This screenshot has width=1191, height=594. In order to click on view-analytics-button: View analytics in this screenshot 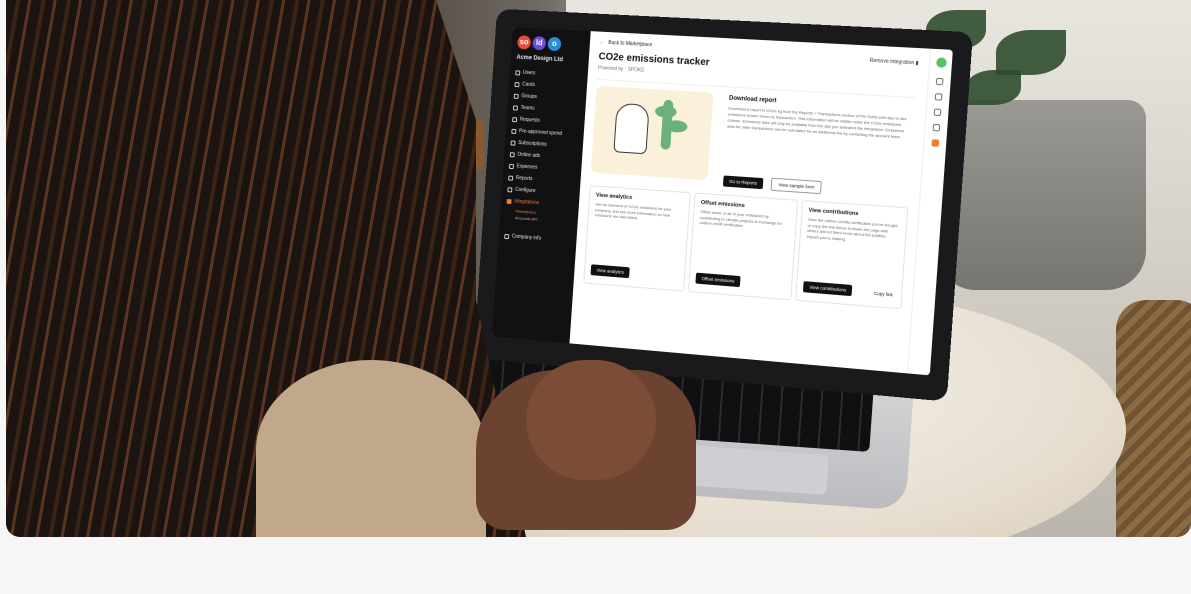, I will do `click(610, 271)`.